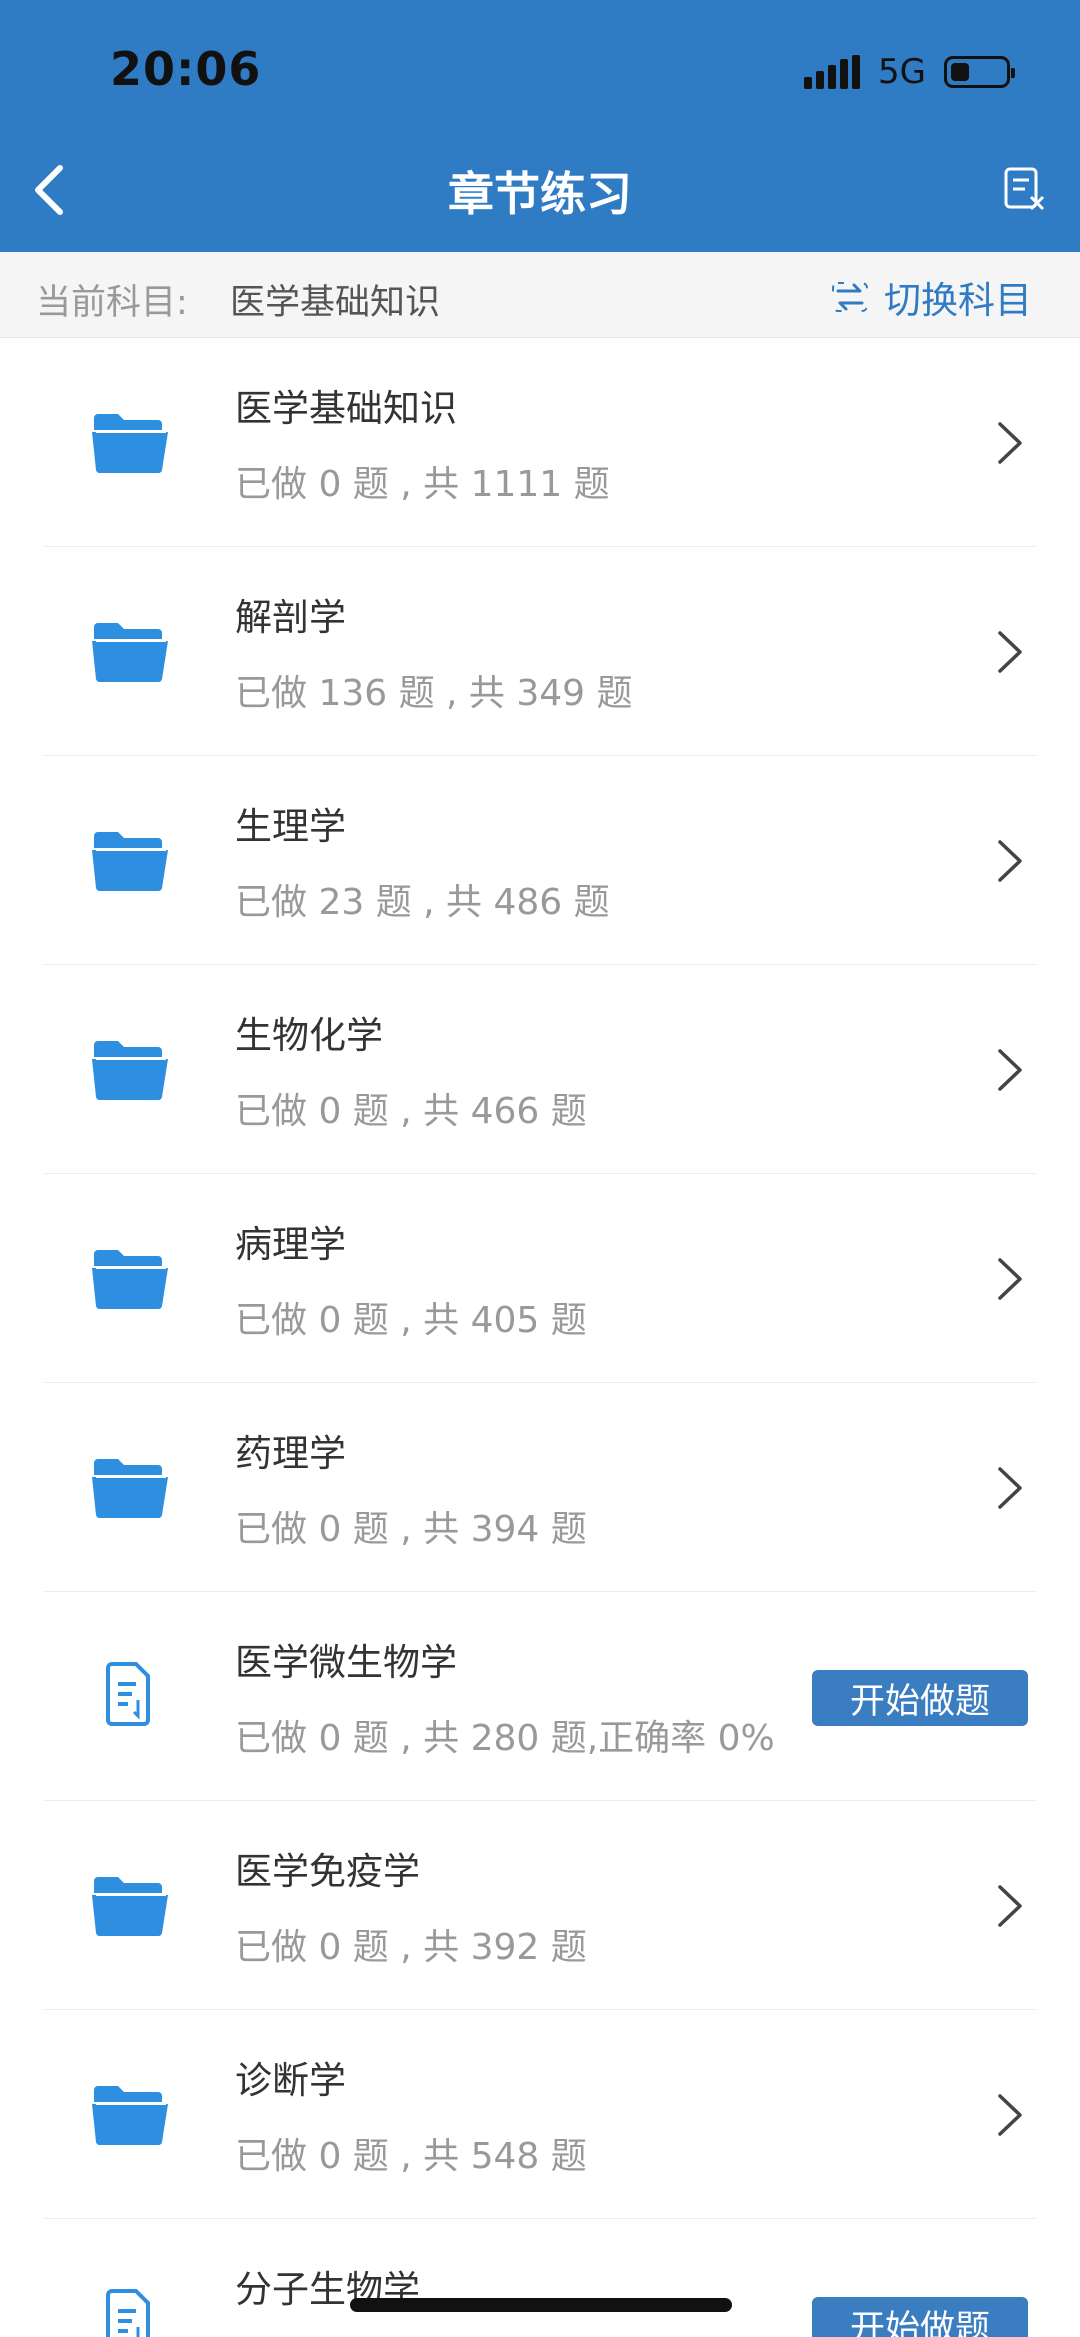 The height and width of the screenshot is (2337, 1080). I want to click on chapter-row: 生物化学已做 0 题 , 共 466 题, so click(540, 1069).